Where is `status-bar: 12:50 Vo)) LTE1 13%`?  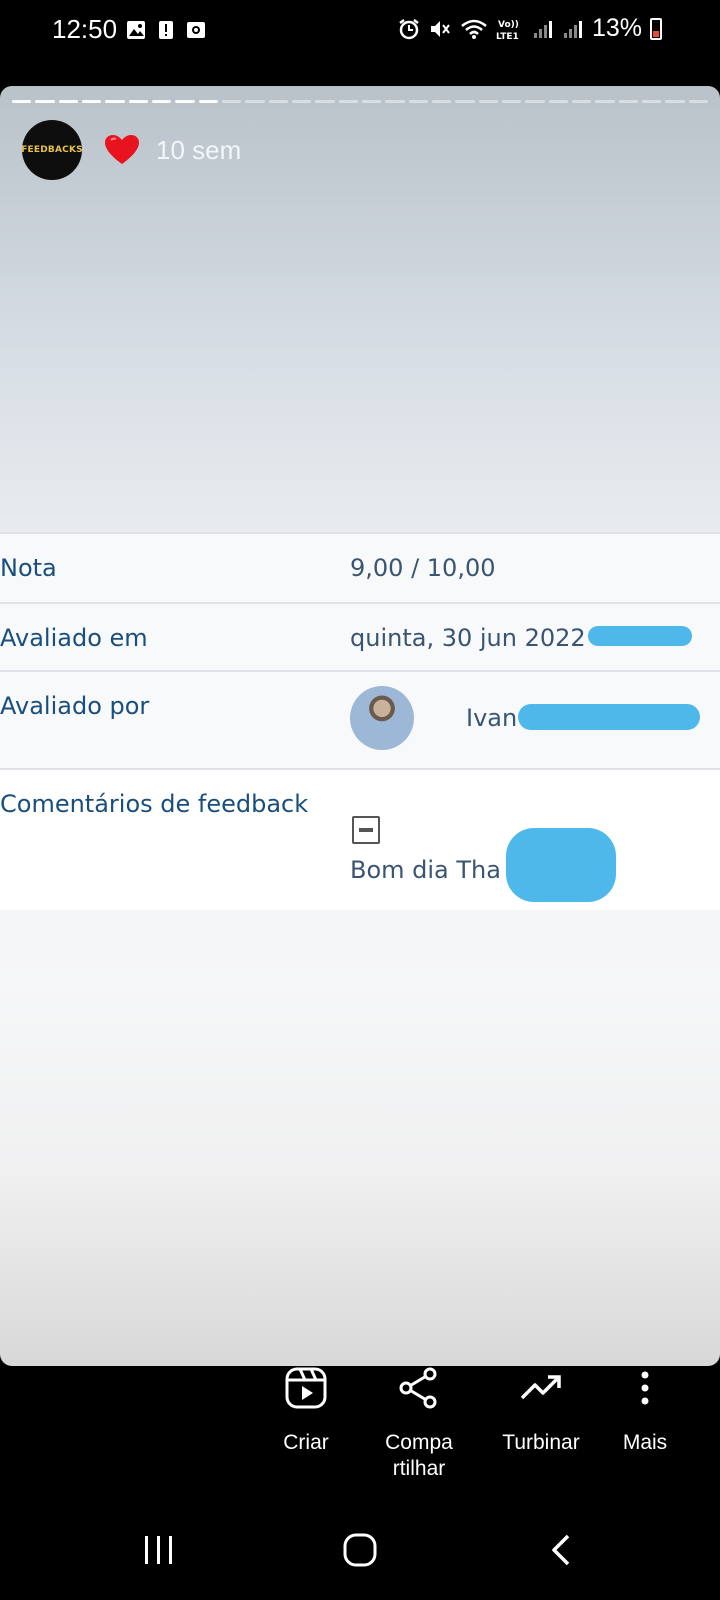 status-bar: 12:50 Vo)) LTE1 13% is located at coordinates (360, 31).